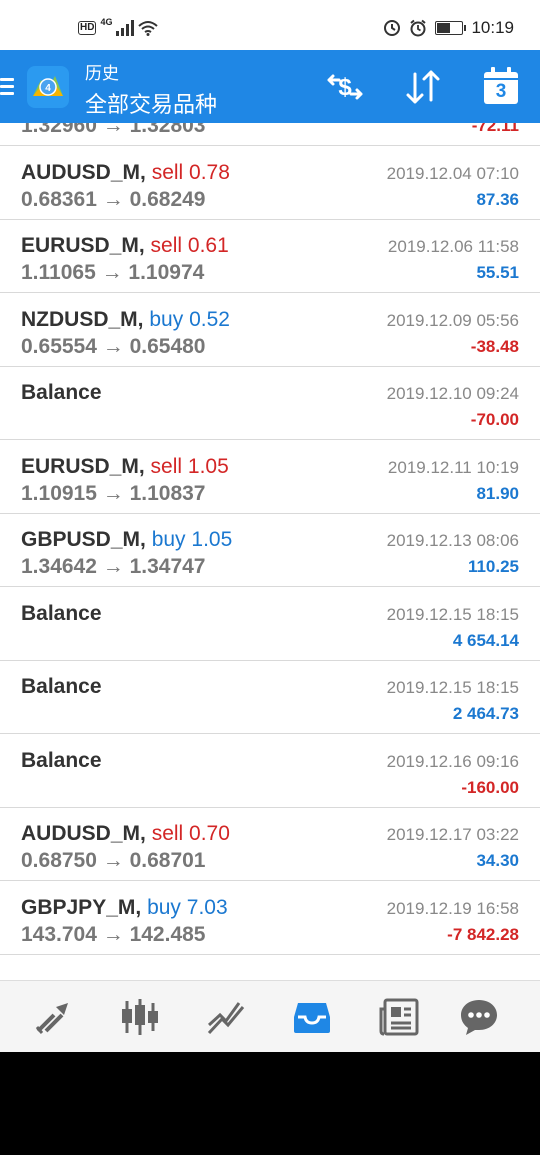  What do you see at coordinates (452, 173) in the screenshot?
I see `timestamp: 2019.12.04 07:10` at bounding box center [452, 173].